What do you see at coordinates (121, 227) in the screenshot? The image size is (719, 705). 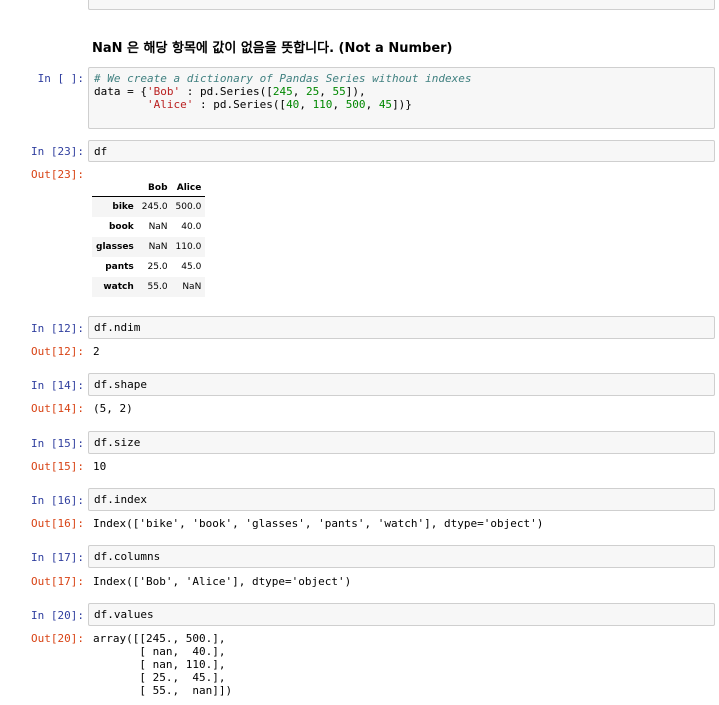 I see `row-index: book` at bounding box center [121, 227].